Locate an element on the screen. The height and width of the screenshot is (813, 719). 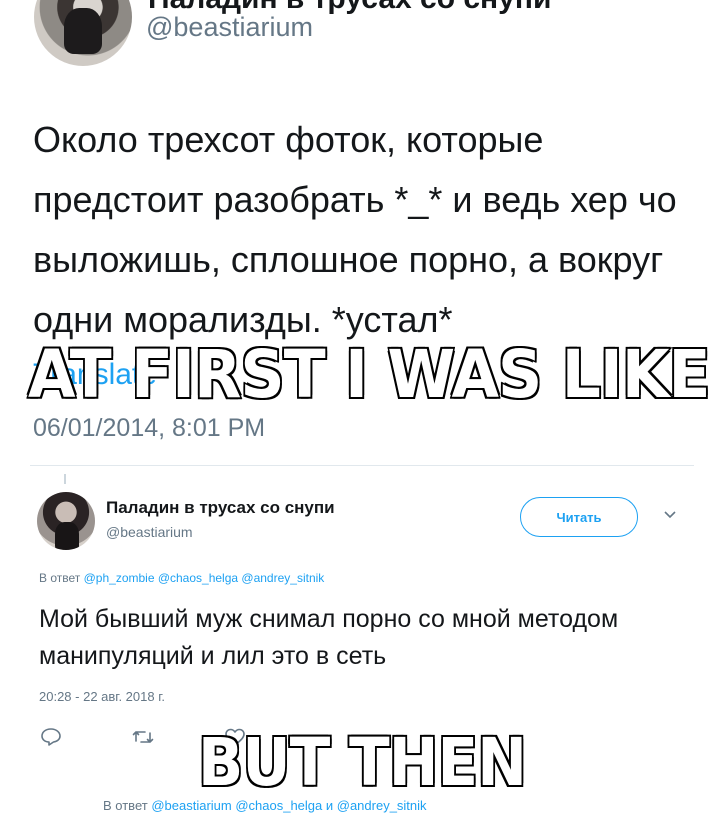
thread-line is located at coordinates (65, 479).